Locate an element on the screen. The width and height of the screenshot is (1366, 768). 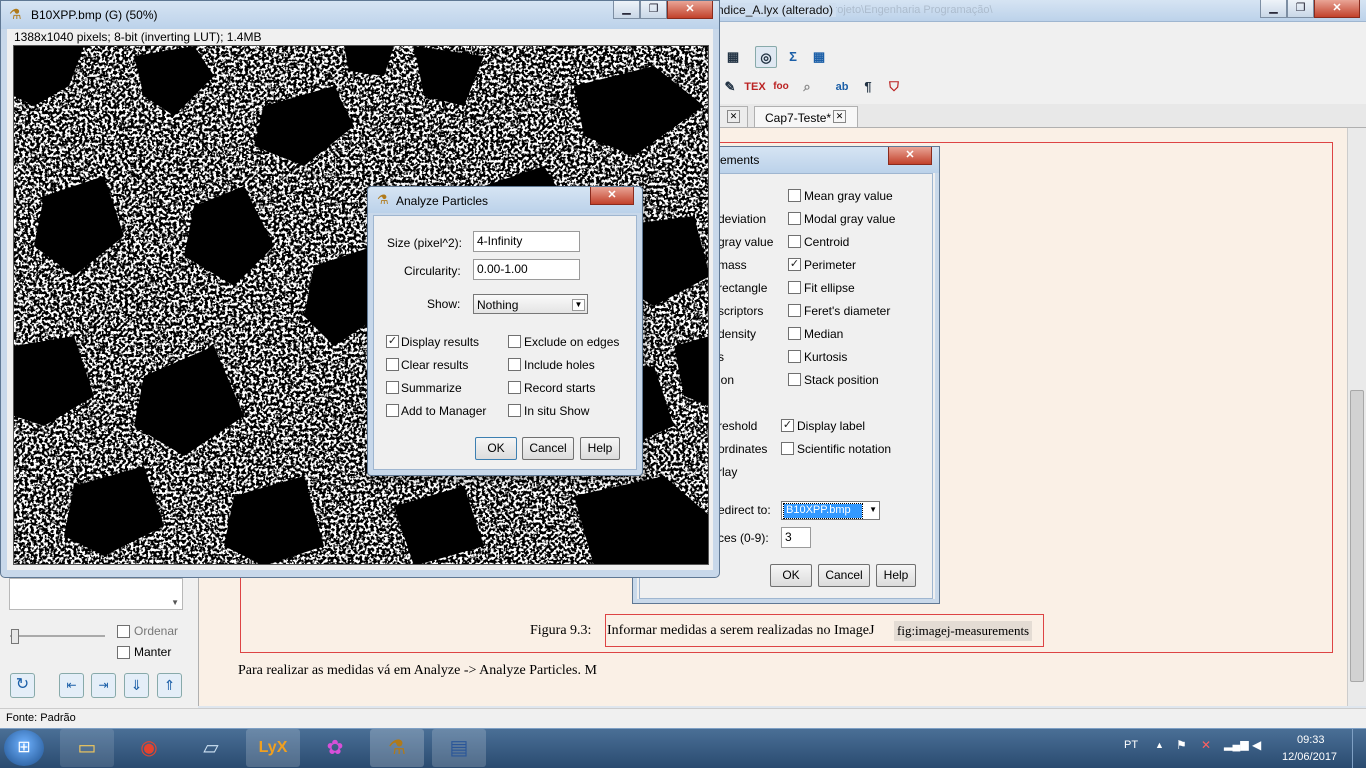
display-results-checkbox: ✓ is located at coordinates (392, 341).